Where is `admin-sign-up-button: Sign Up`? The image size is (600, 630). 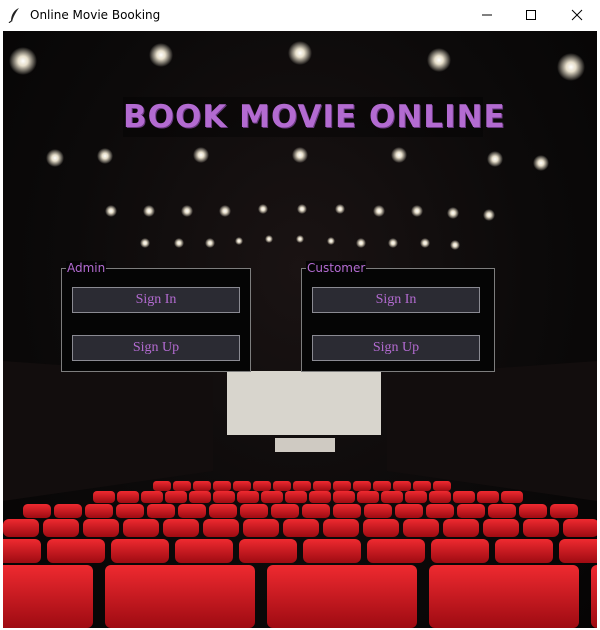 admin-sign-up-button: Sign Up is located at coordinates (156, 348).